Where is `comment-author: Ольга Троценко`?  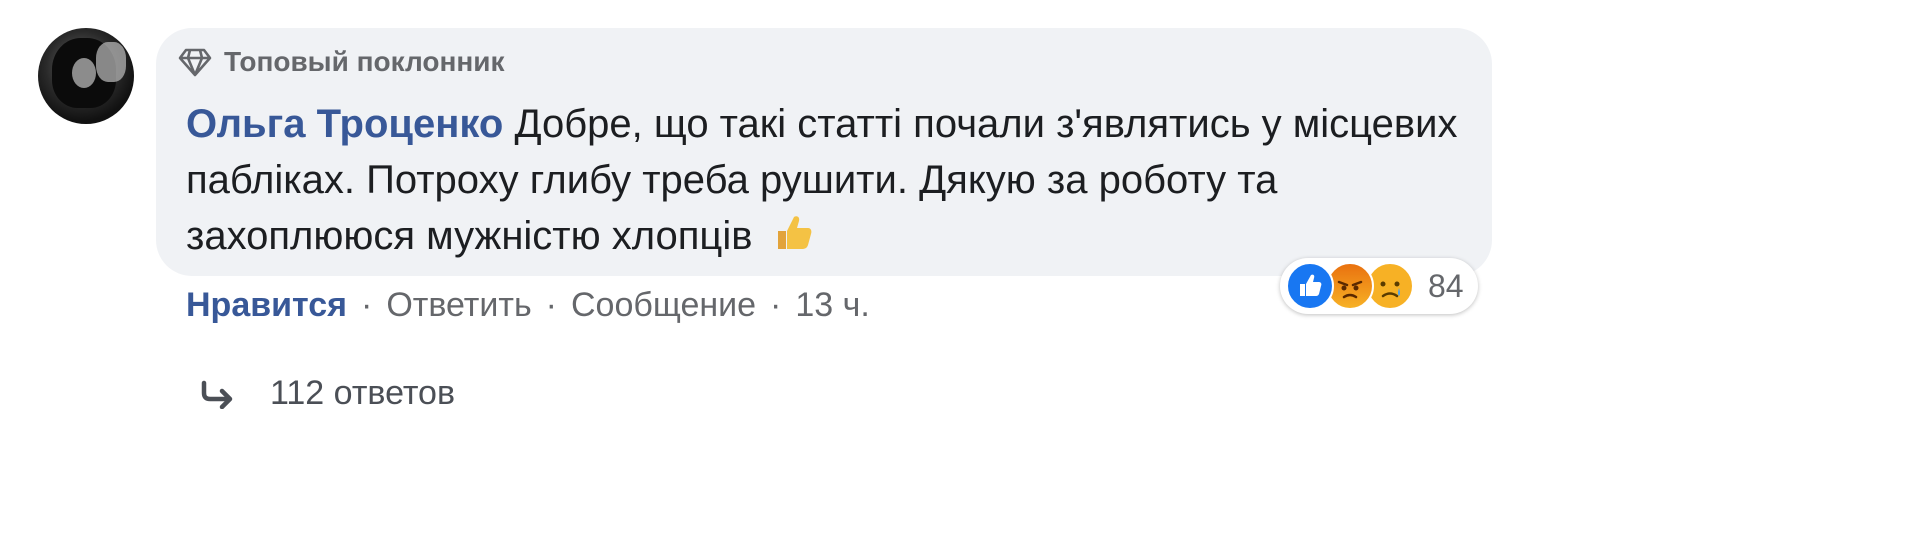
comment-author: Ольга Троценко is located at coordinates (344, 124).